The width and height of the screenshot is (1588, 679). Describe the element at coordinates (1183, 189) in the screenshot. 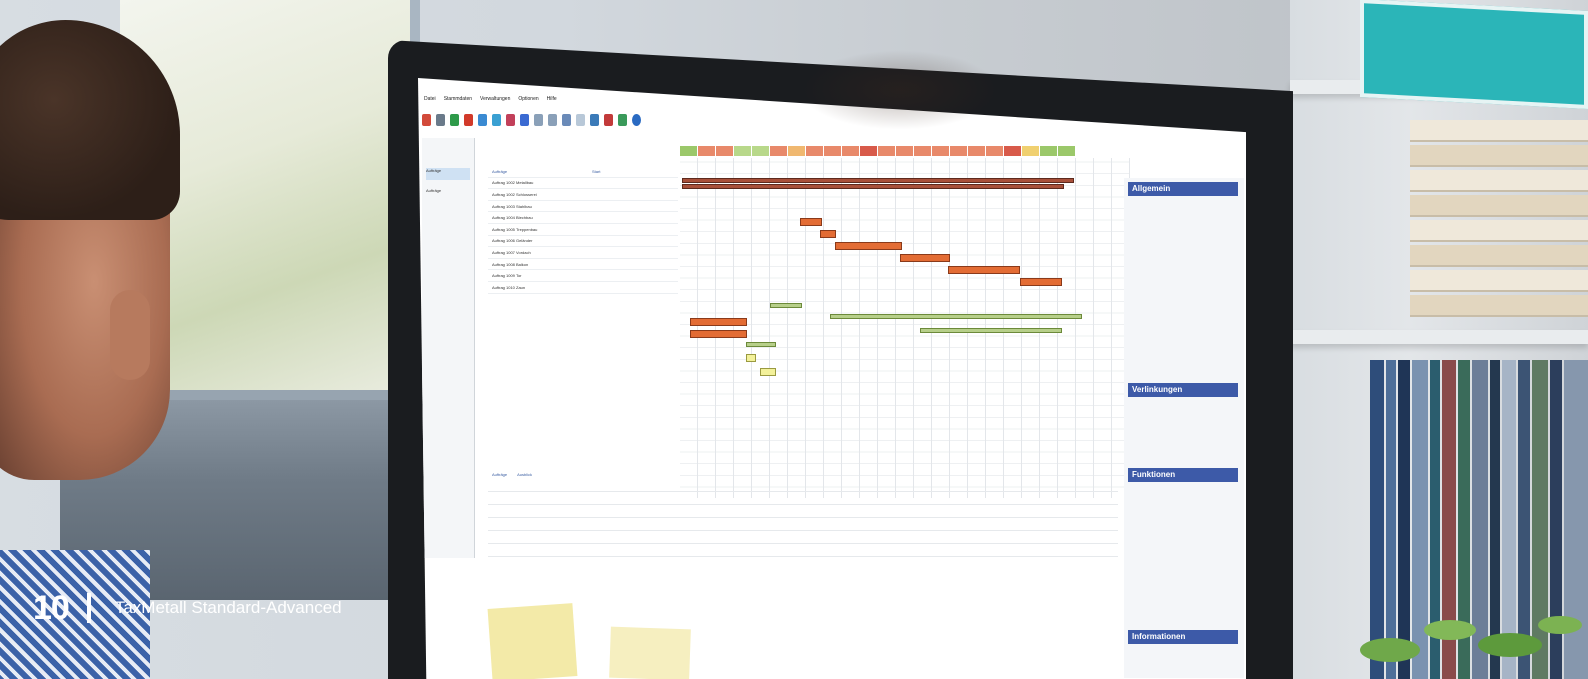

I see `panel-heading-allgemein: Allgemein` at that location.